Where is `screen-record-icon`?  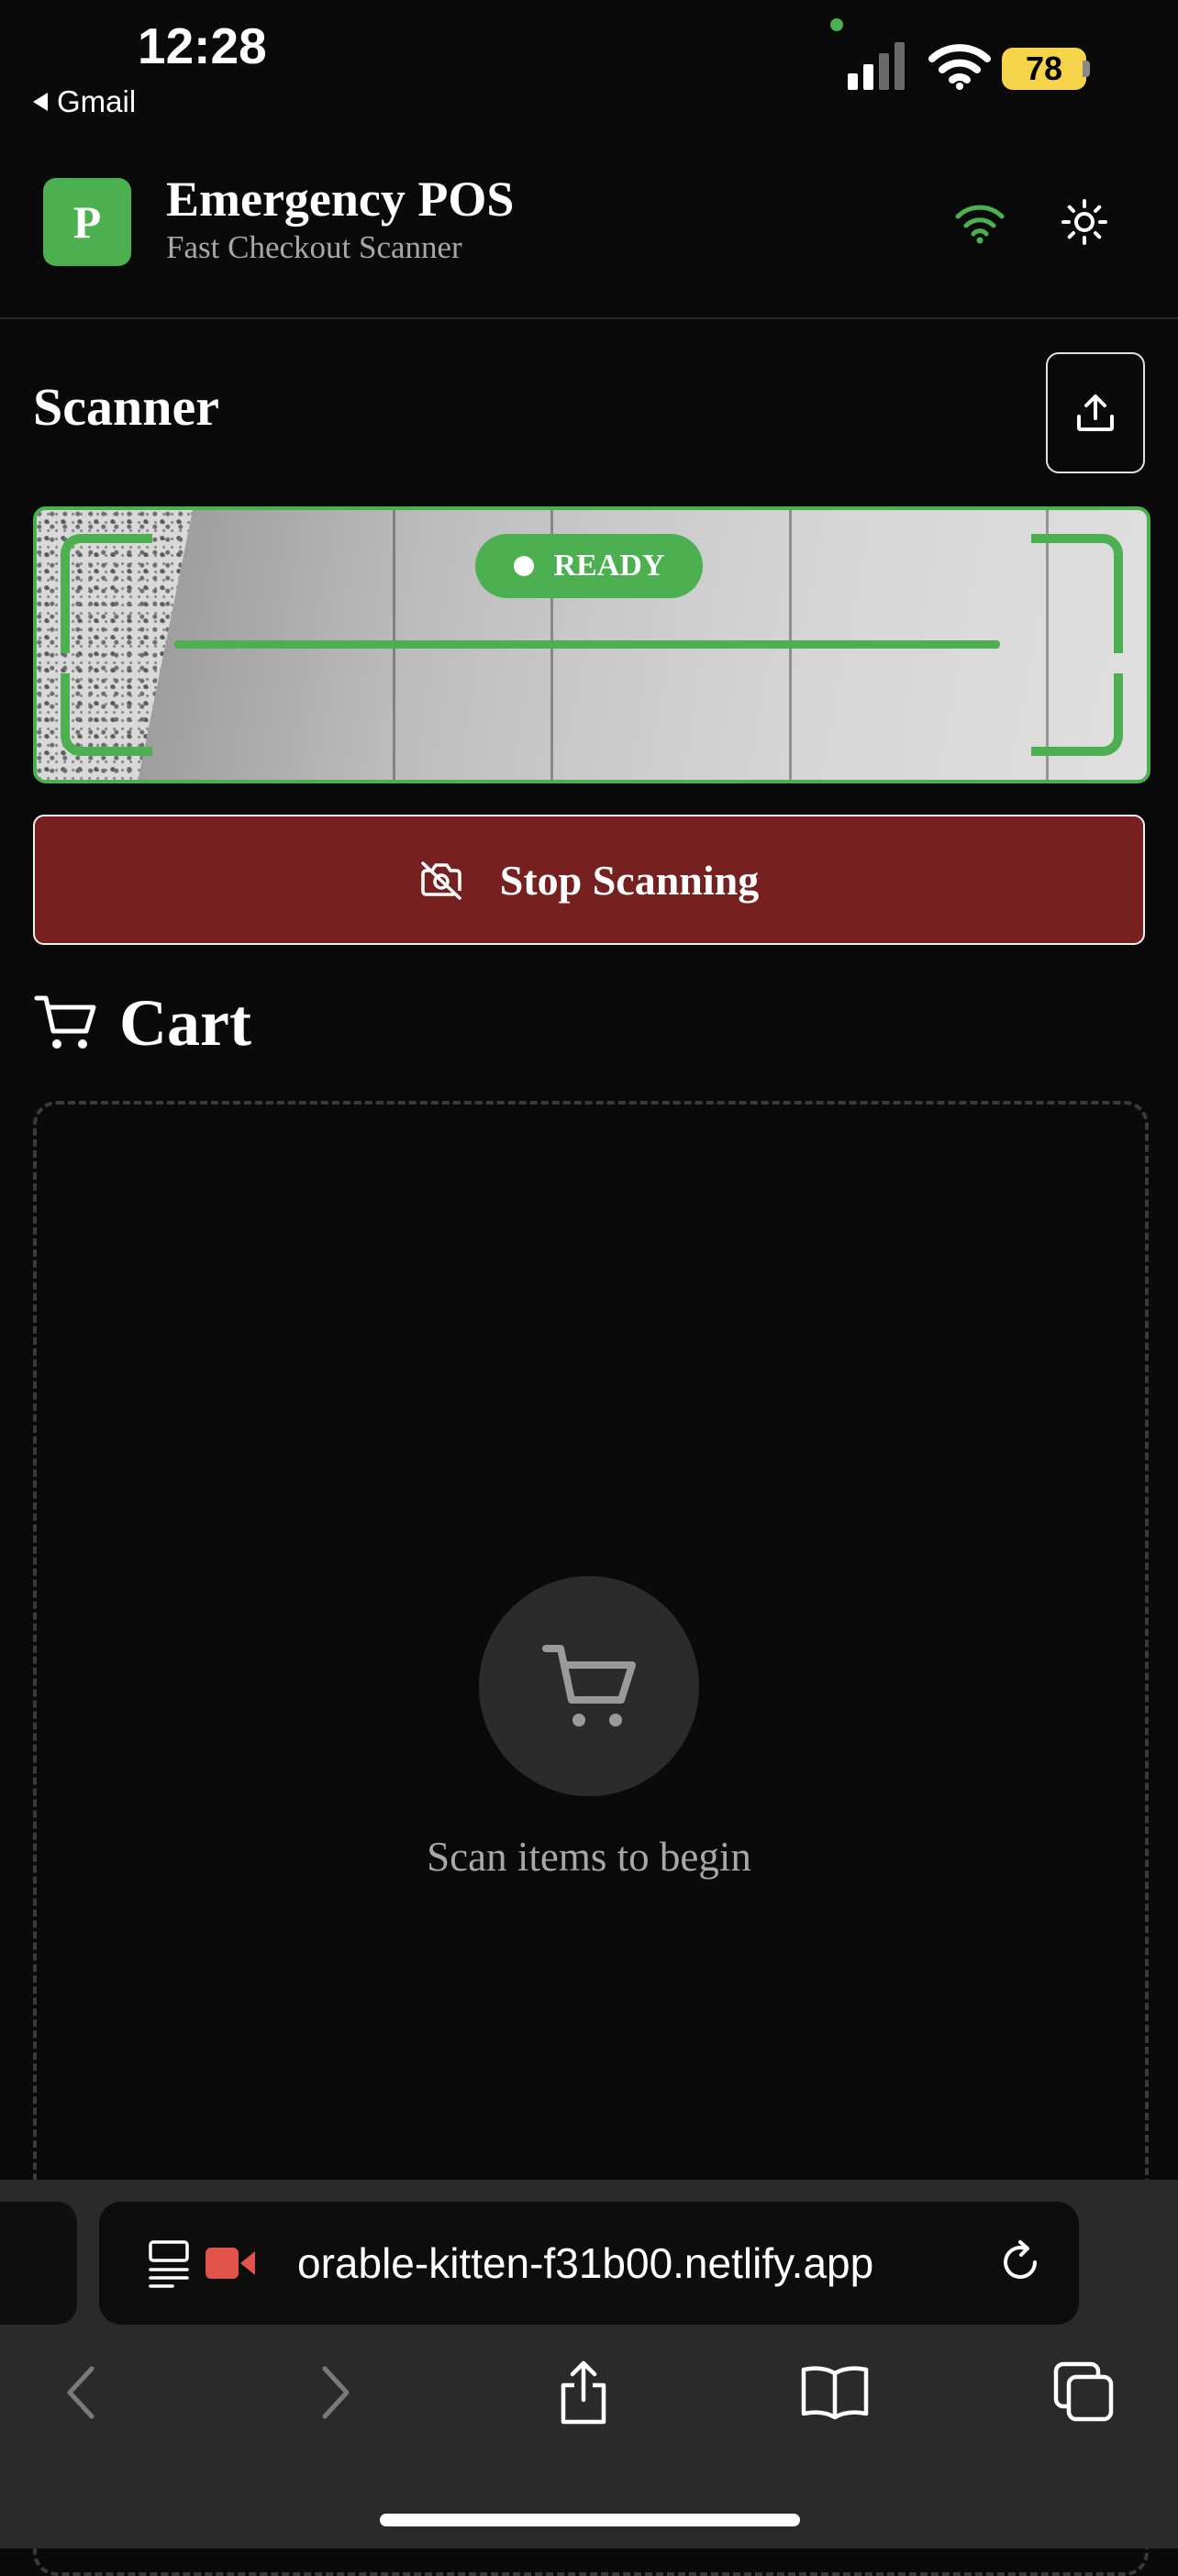
screen-record-icon is located at coordinates (231, 2263).